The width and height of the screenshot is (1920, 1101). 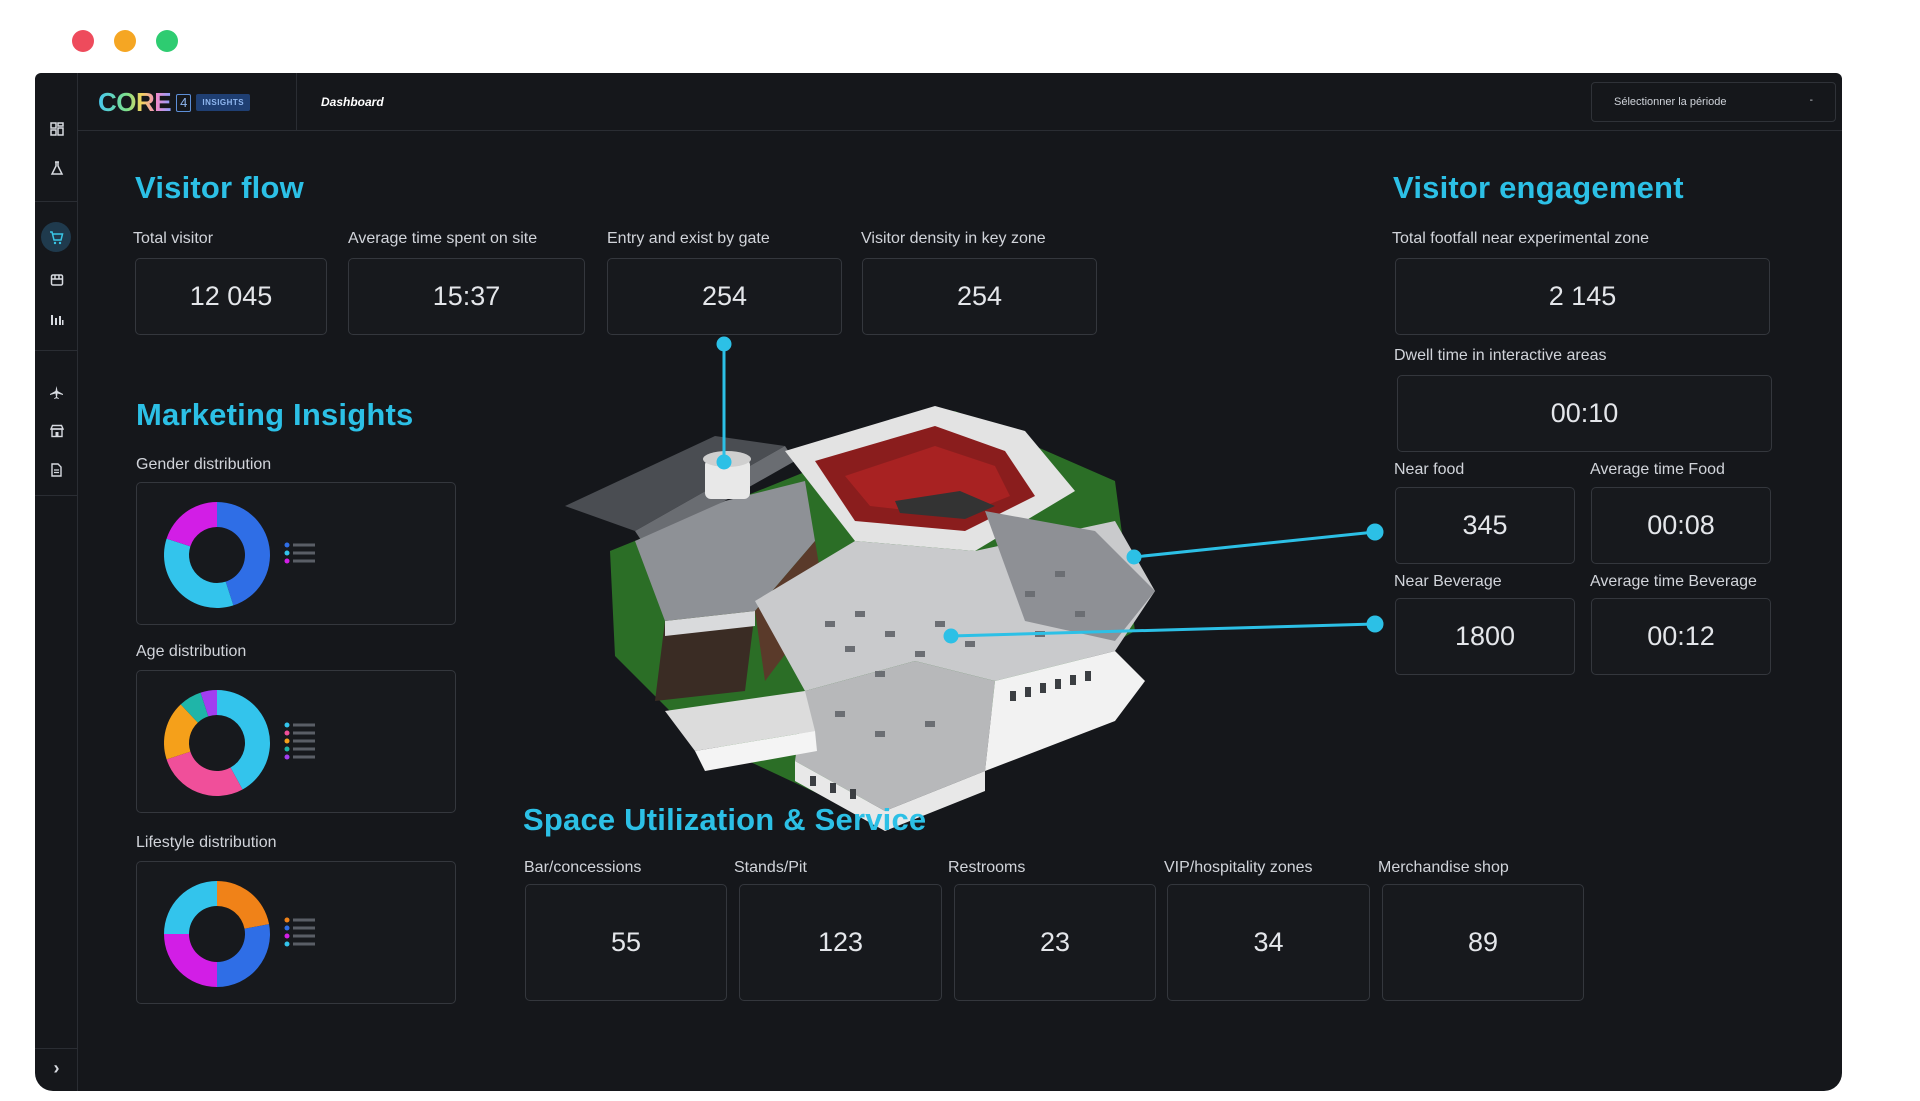 I want to click on entry-exit-gate-card: 254, so click(x=724, y=296).